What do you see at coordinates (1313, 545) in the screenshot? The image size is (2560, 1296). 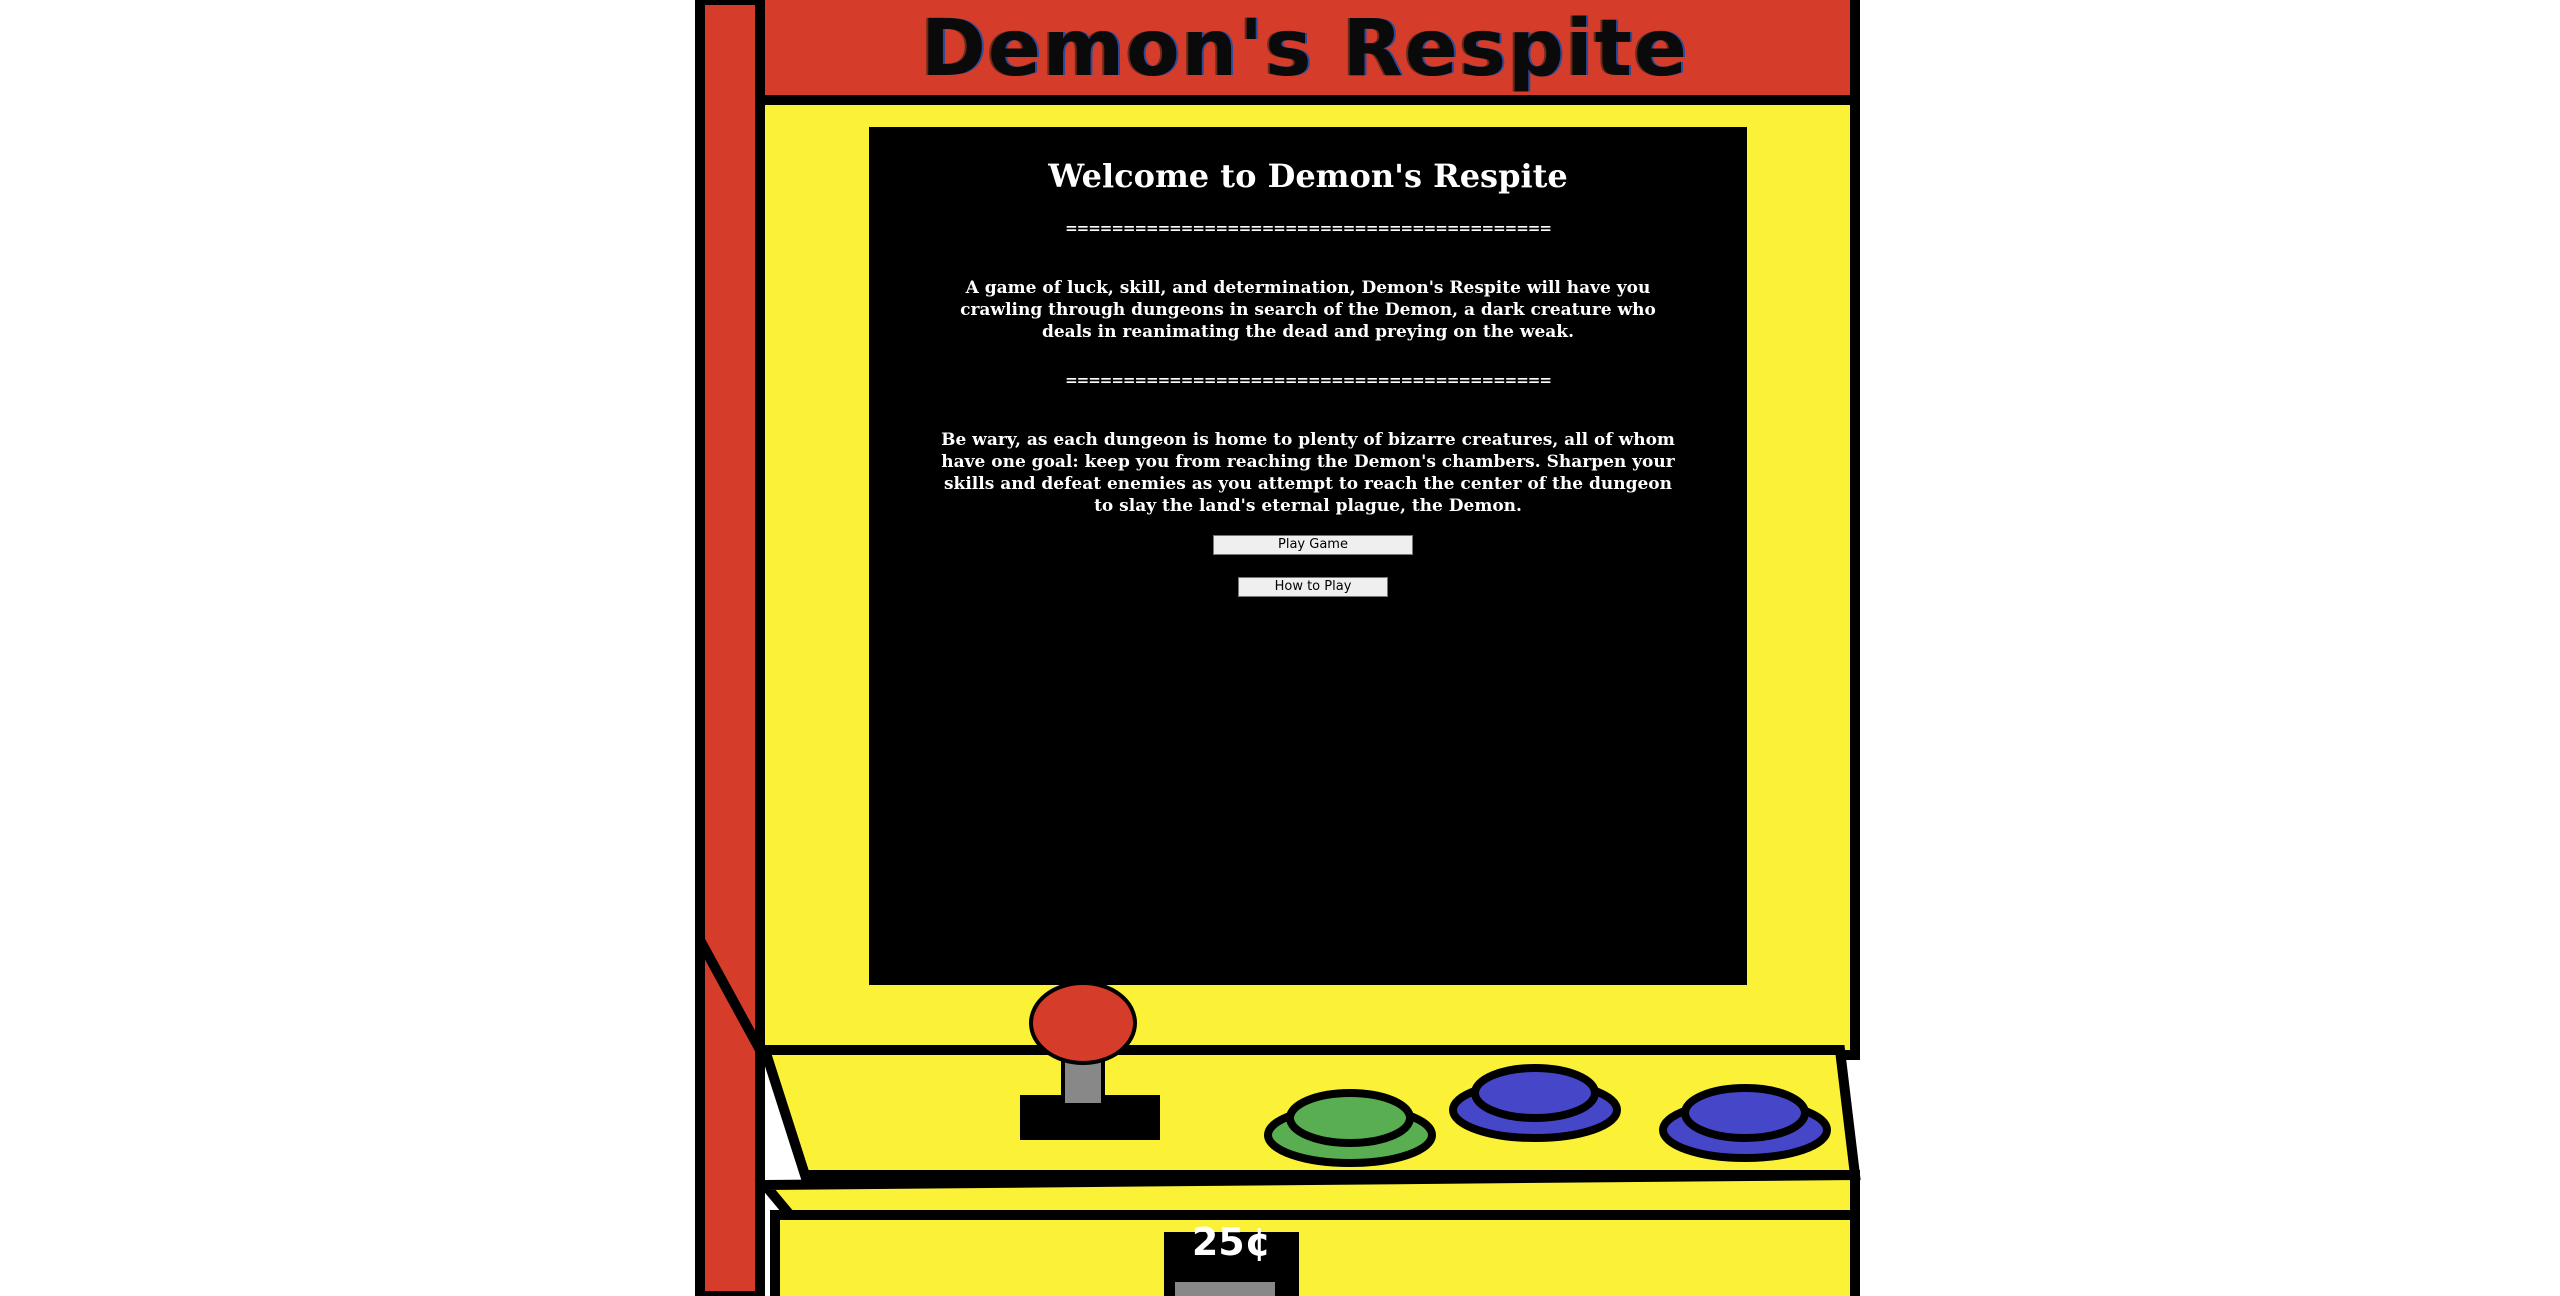 I see `play-game-button: Play Game` at bounding box center [1313, 545].